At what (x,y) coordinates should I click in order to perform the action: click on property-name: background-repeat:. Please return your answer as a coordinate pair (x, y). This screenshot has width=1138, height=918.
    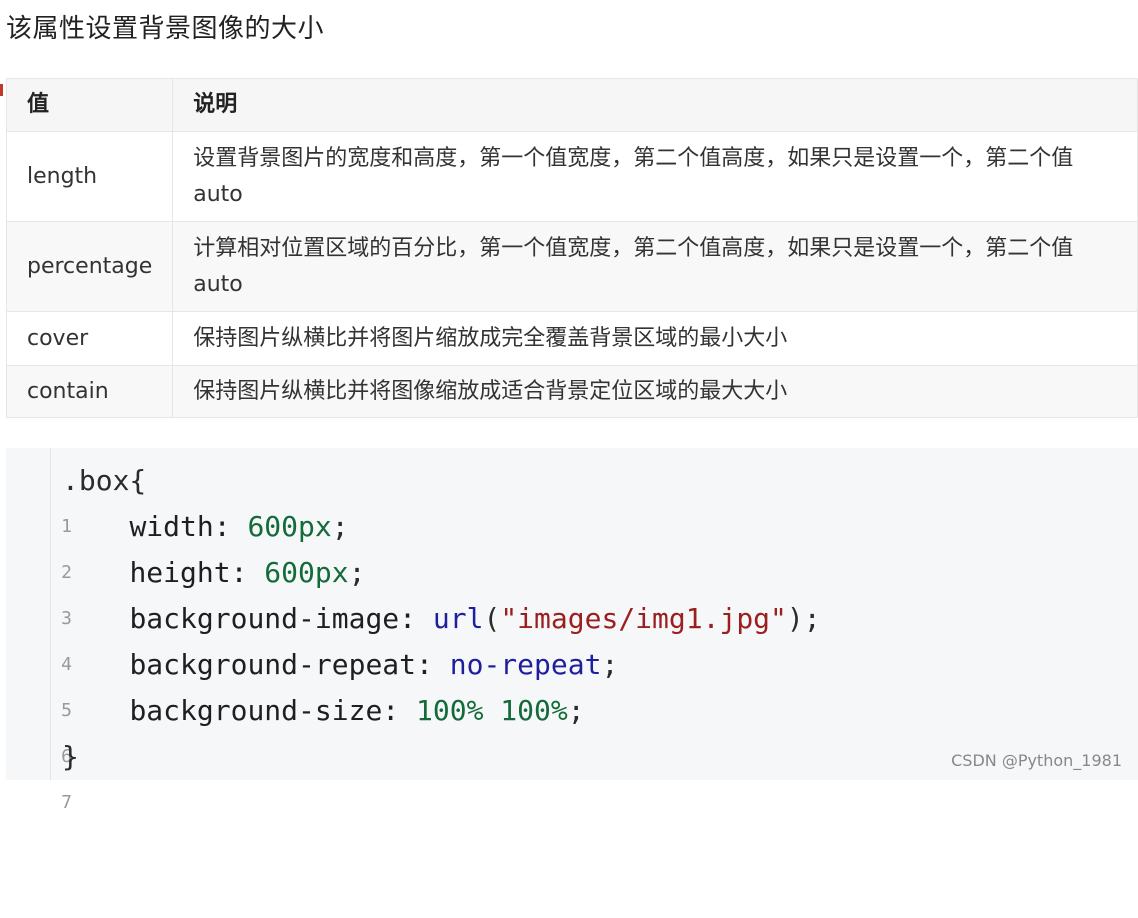
    Looking at the image, I should click on (289, 664).